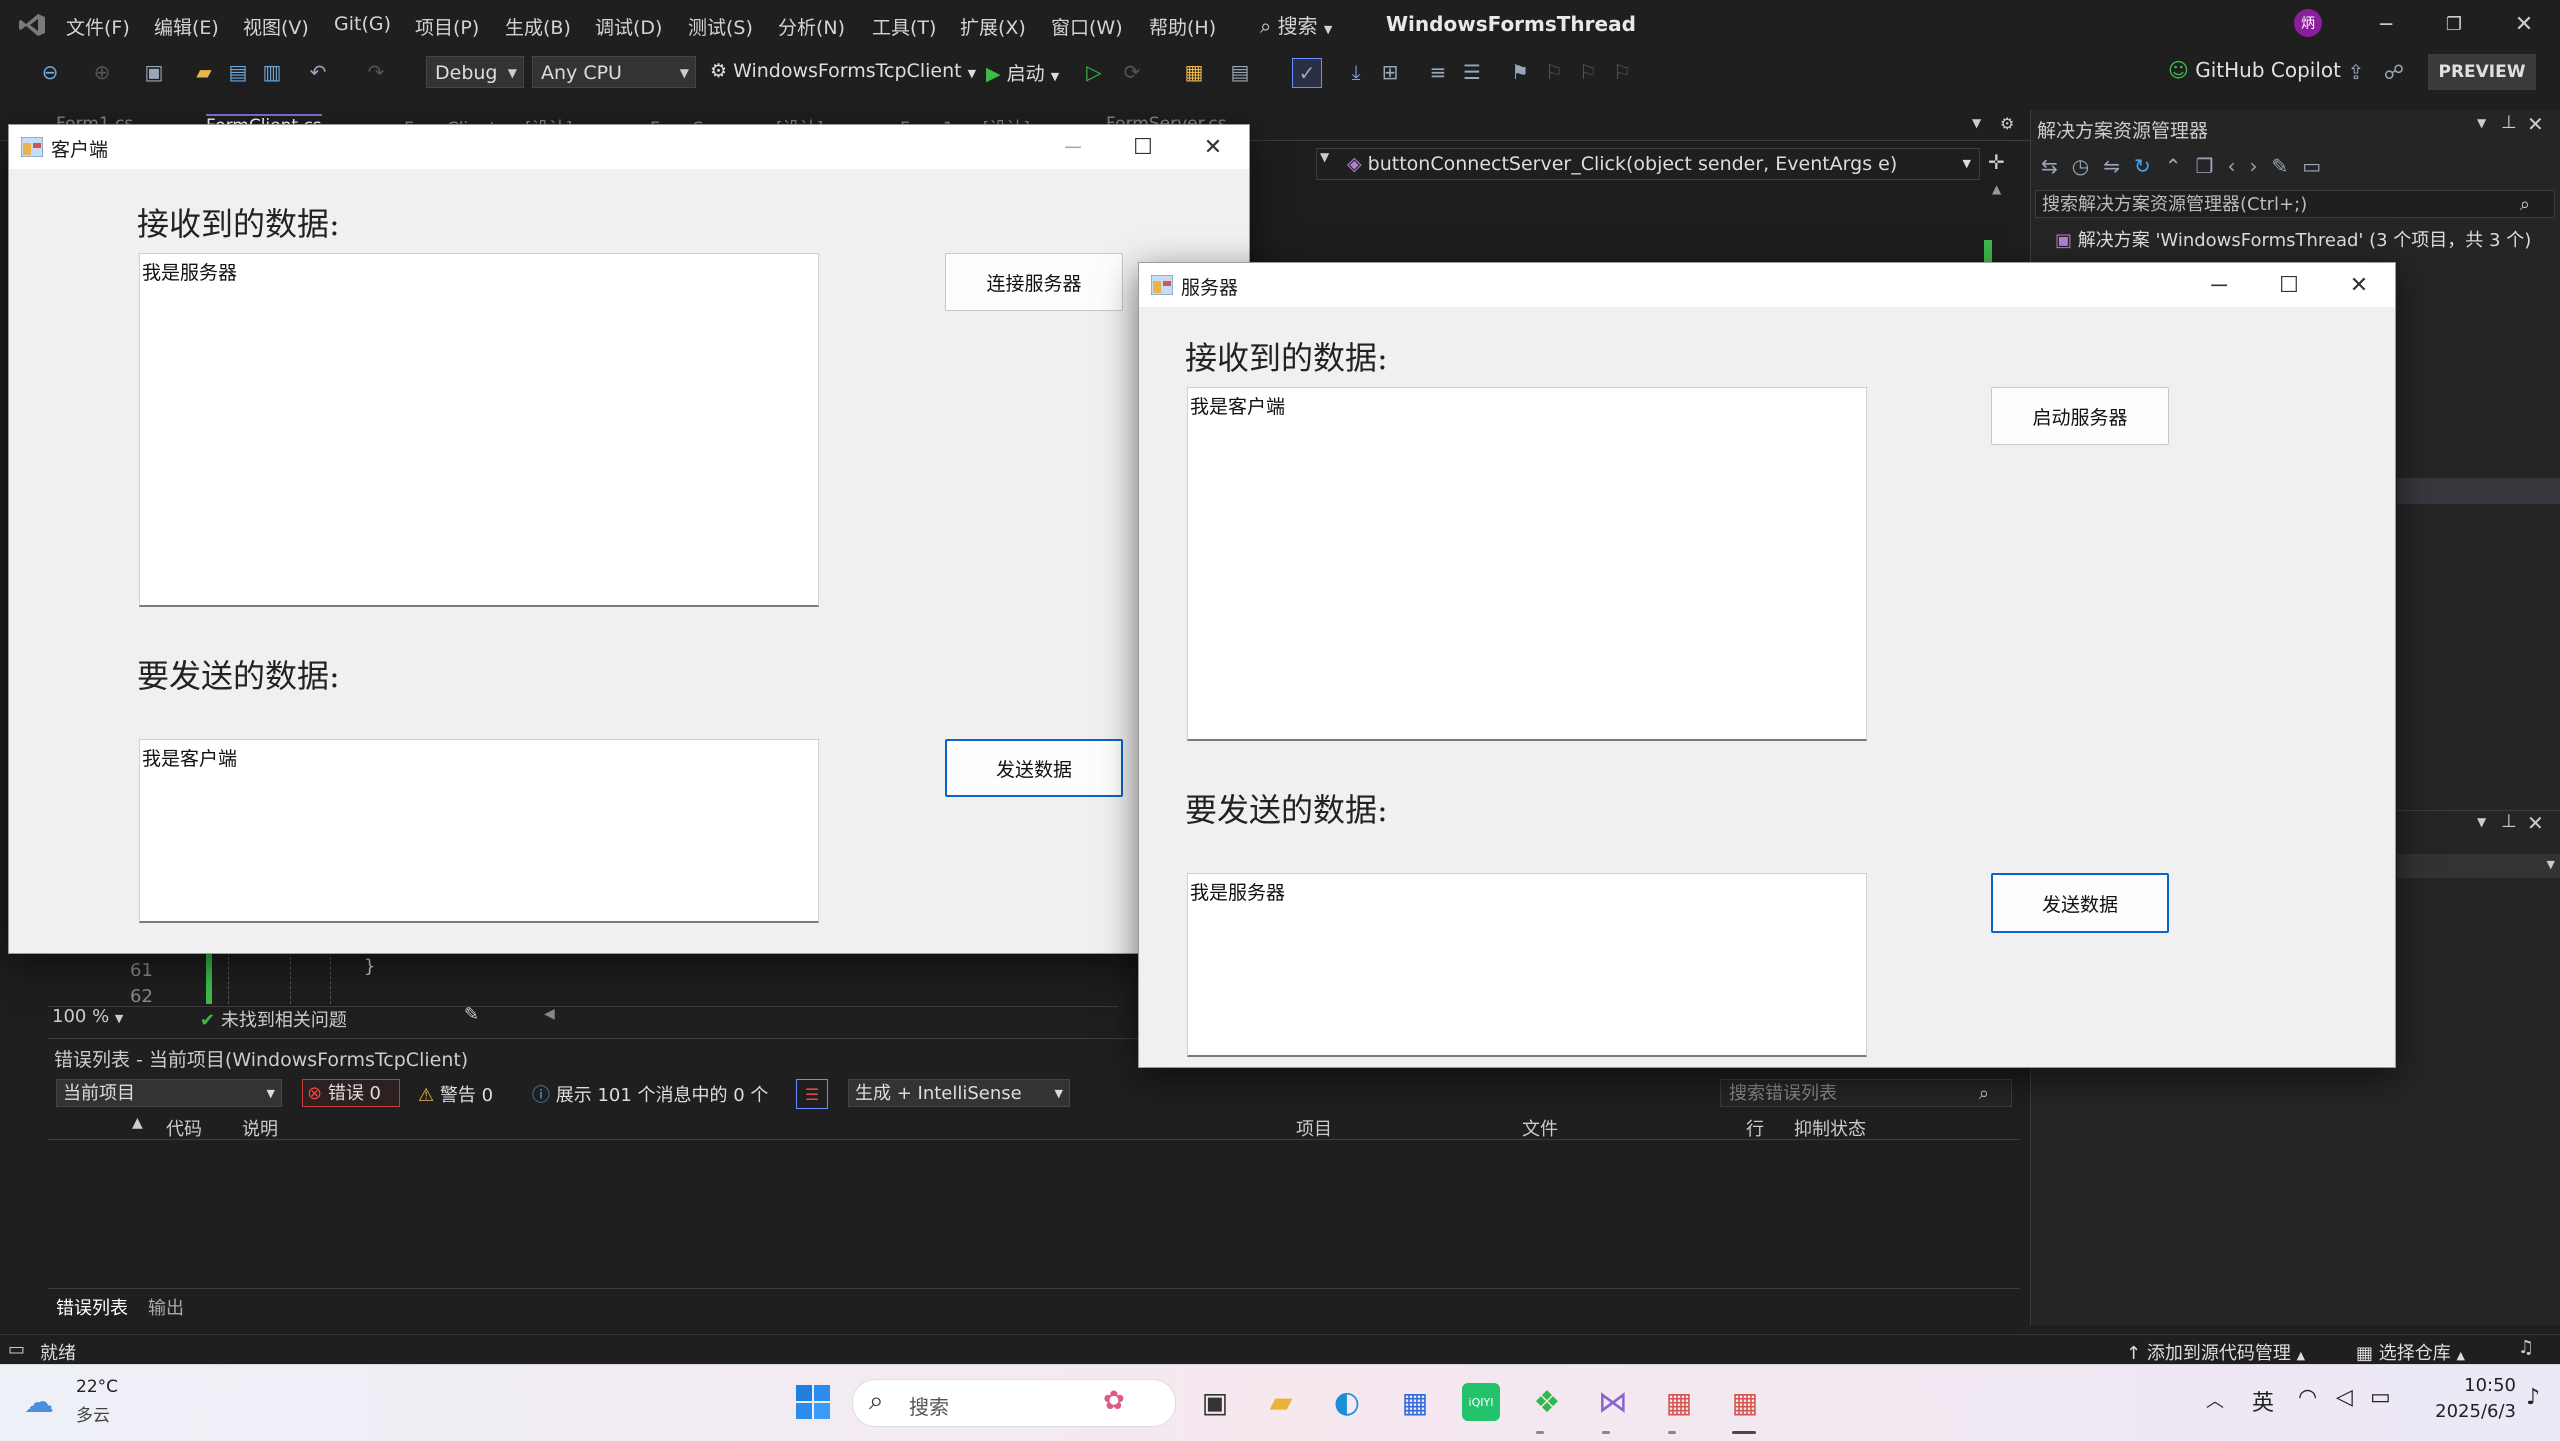 The image size is (2560, 1441). What do you see at coordinates (1527, 564) in the screenshot?
I see `server-recv-textbox: 我是客户端` at bounding box center [1527, 564].